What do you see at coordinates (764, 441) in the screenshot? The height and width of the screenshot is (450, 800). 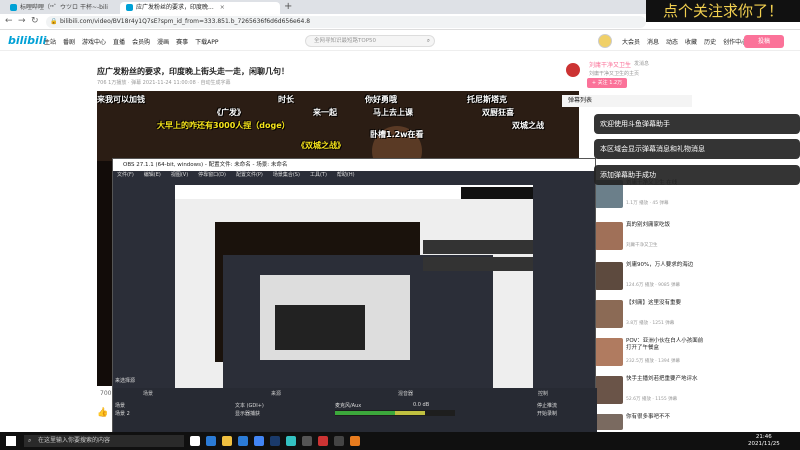 I see `taskbar-clock: 21:46 2021/11/25` at bounding box center [764, 441].